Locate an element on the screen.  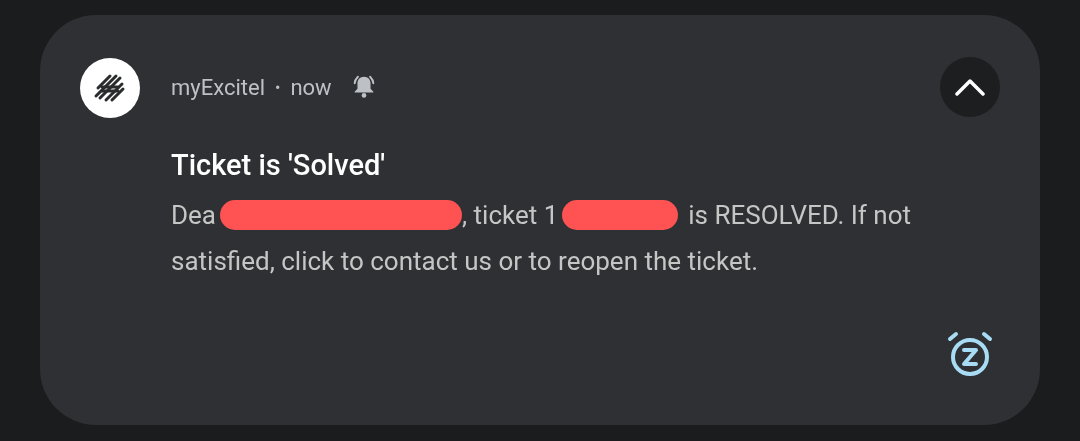
message-text: , ticket 1 is located at coordinates (510, 215).